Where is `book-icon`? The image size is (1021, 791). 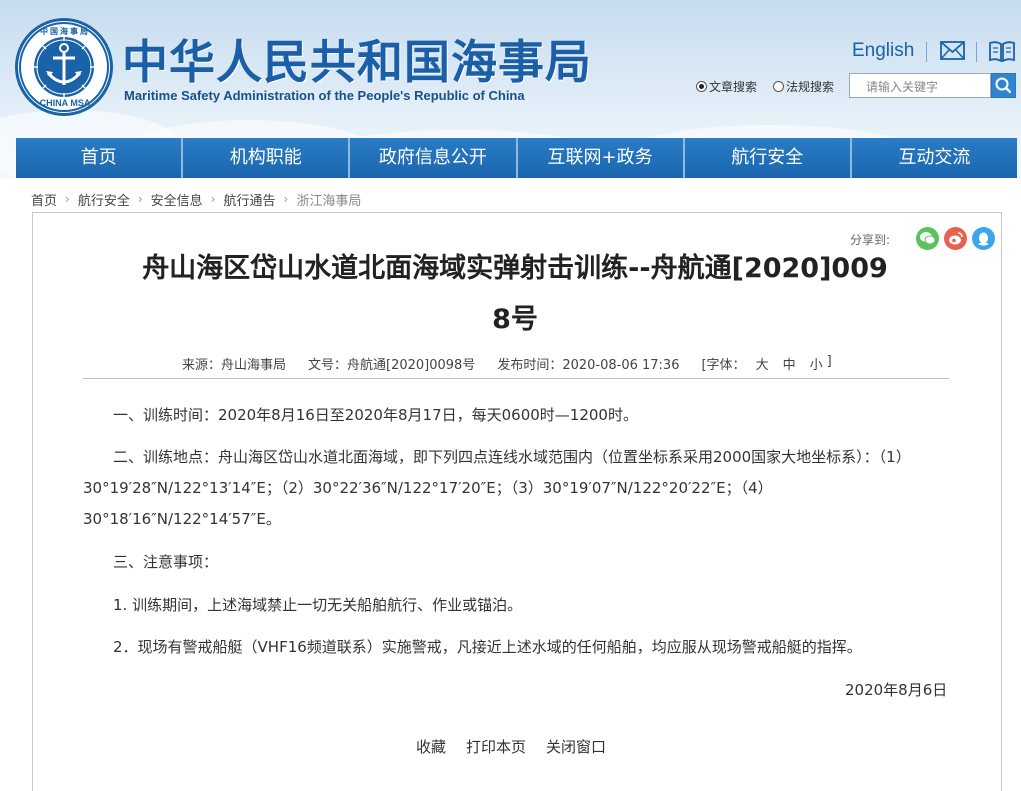
book-icon is located at coordinates (1002, 51).